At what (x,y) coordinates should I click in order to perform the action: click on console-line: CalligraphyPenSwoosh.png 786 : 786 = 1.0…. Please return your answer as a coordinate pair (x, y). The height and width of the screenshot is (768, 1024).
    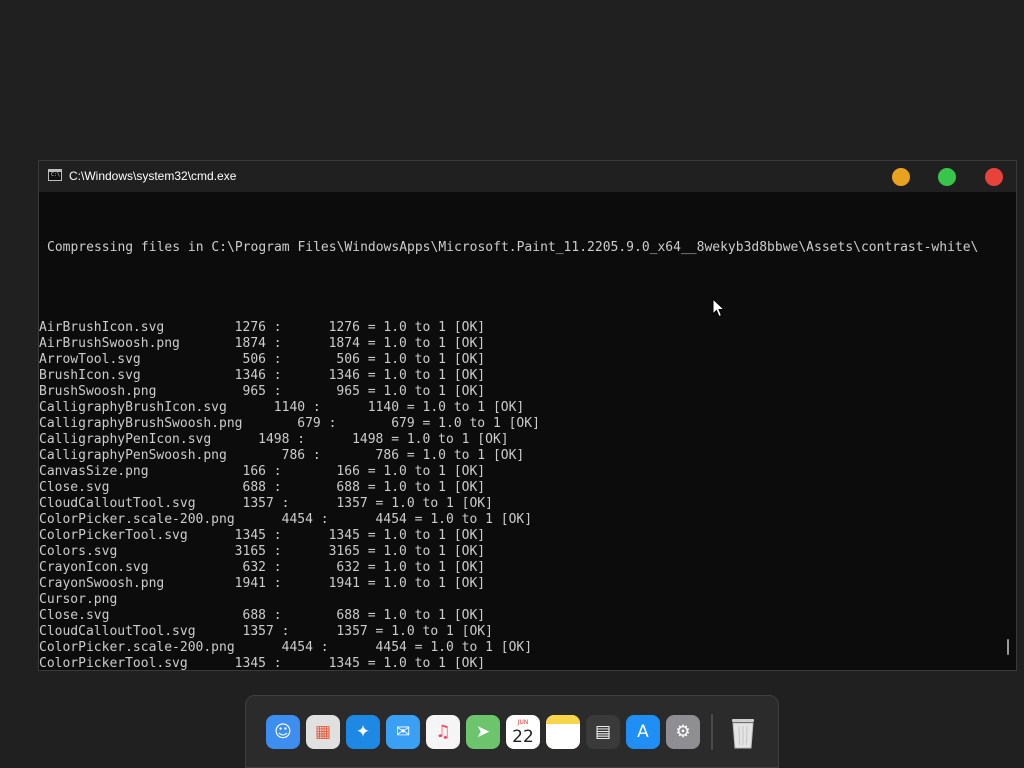
    Looking at the image, I should click on (282, 455).